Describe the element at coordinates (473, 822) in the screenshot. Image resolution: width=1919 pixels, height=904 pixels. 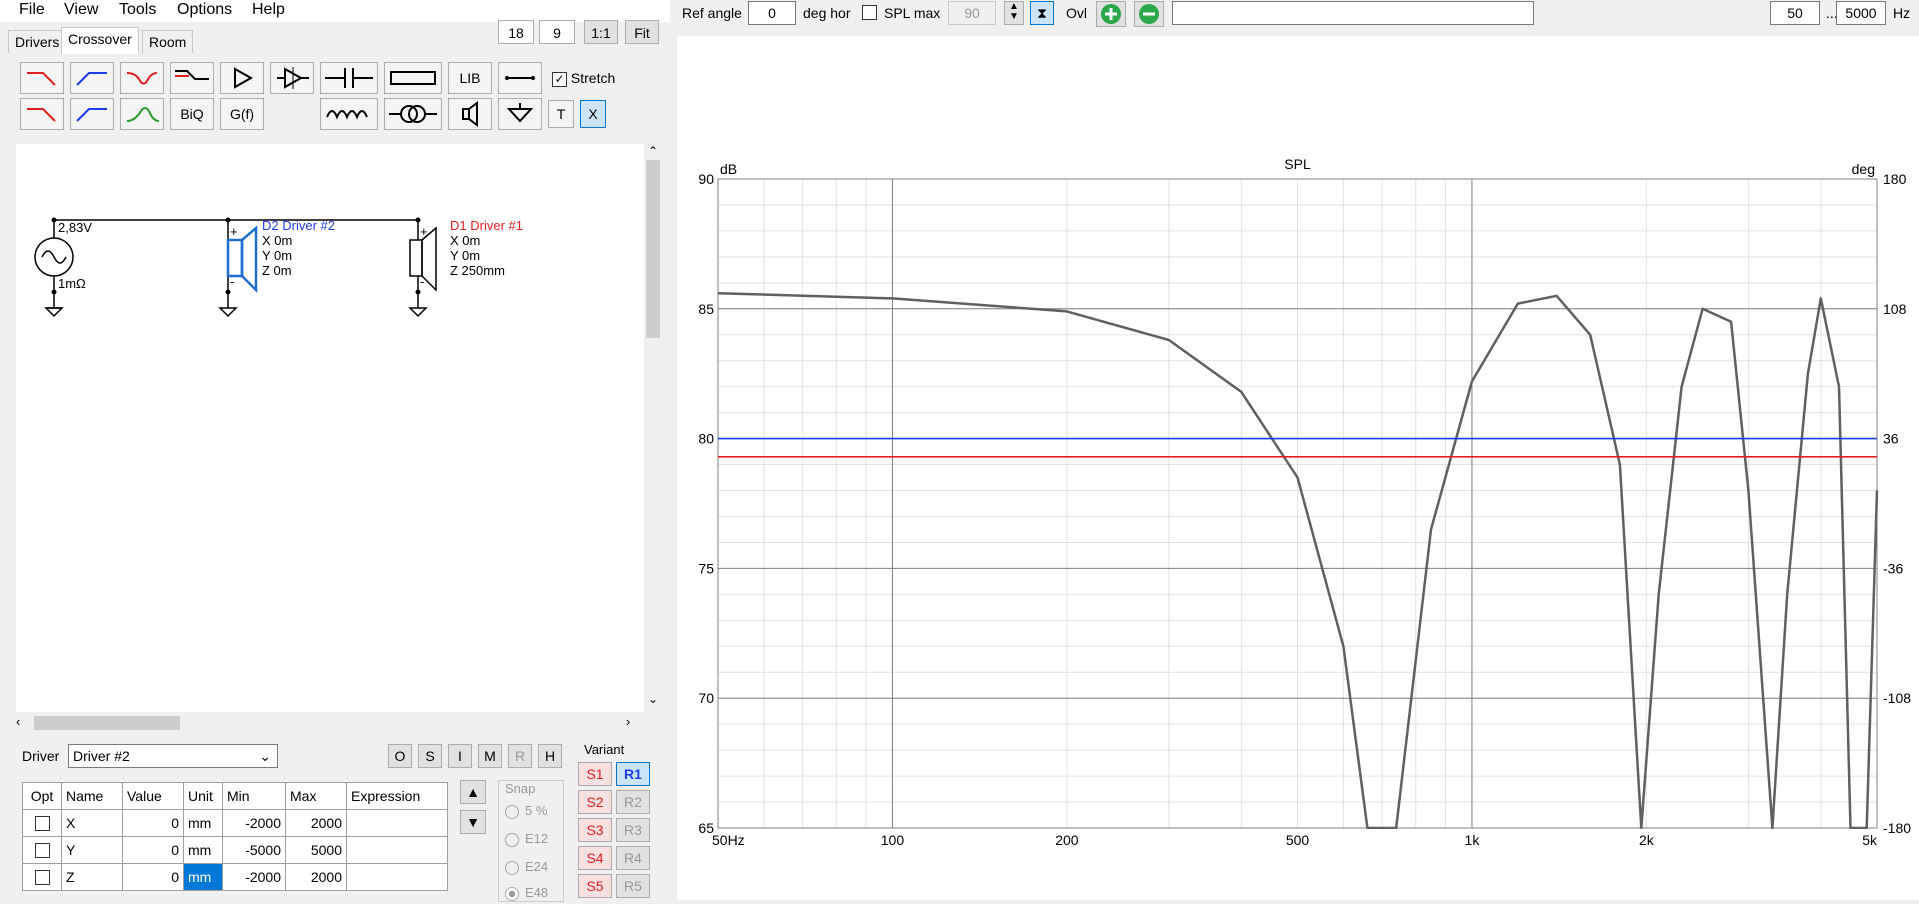
I see `move-down-icon: ▼` at that location.